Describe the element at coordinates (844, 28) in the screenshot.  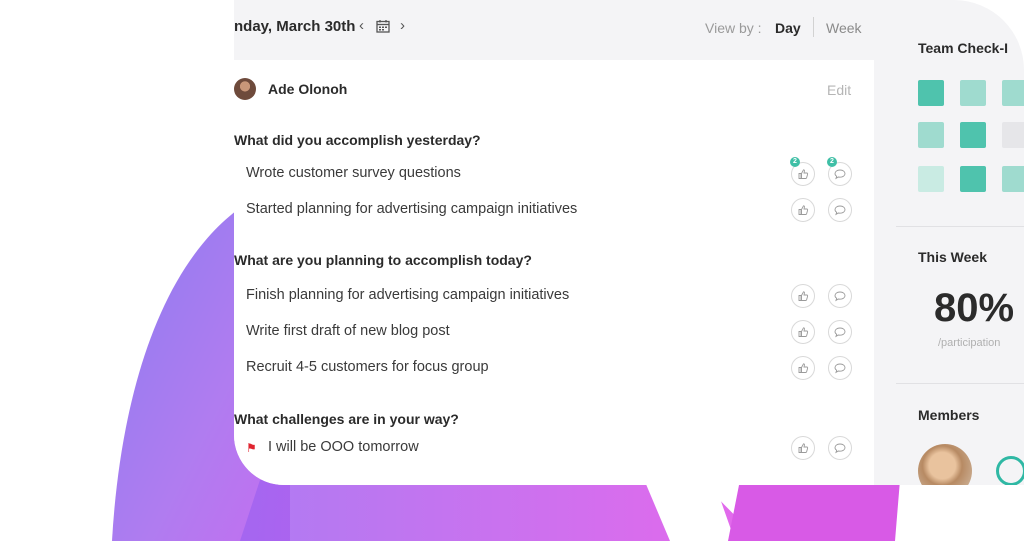
I see `tab-week: Week` at that location.